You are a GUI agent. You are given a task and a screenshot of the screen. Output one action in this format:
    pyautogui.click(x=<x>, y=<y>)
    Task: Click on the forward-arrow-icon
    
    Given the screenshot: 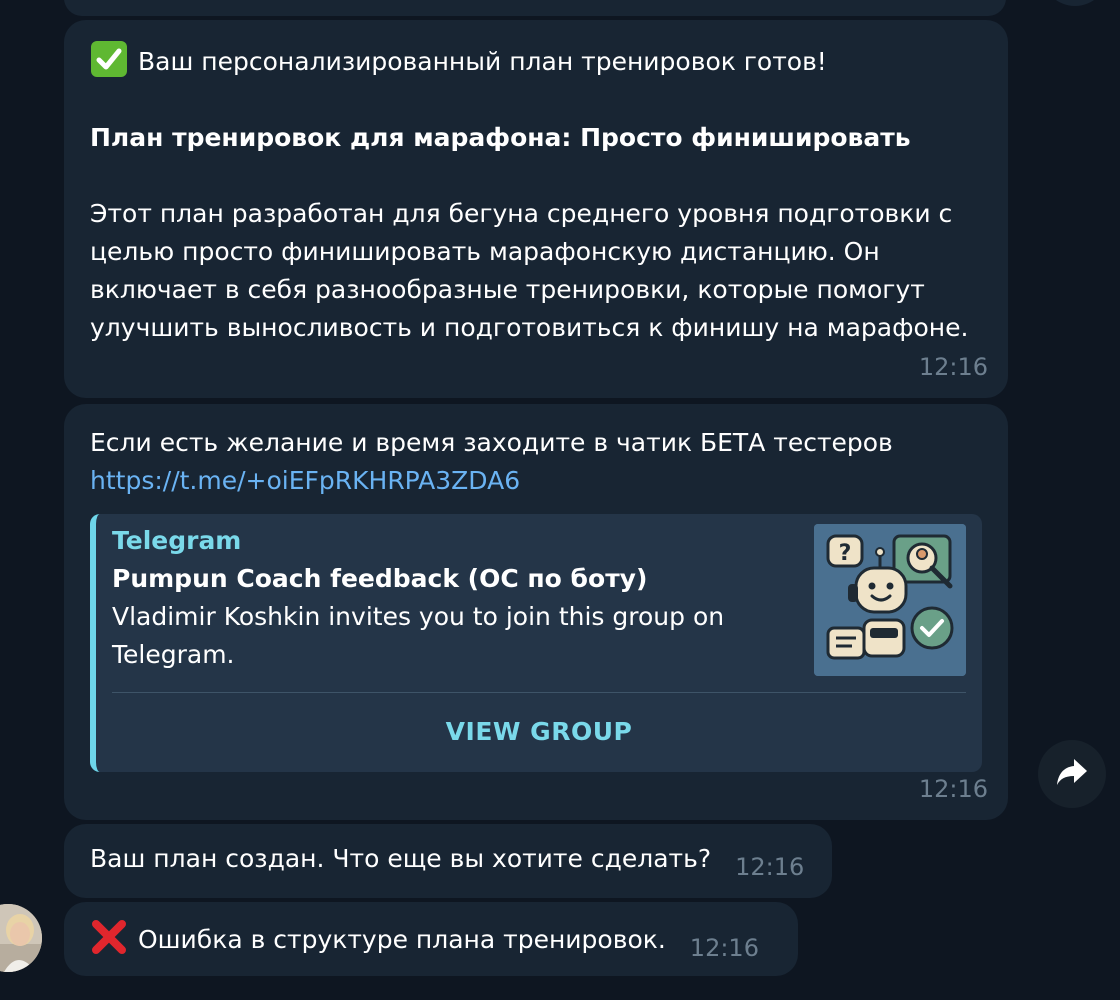 What is the action you would take?
    pyautogui.click(x=1072, y=774)
    